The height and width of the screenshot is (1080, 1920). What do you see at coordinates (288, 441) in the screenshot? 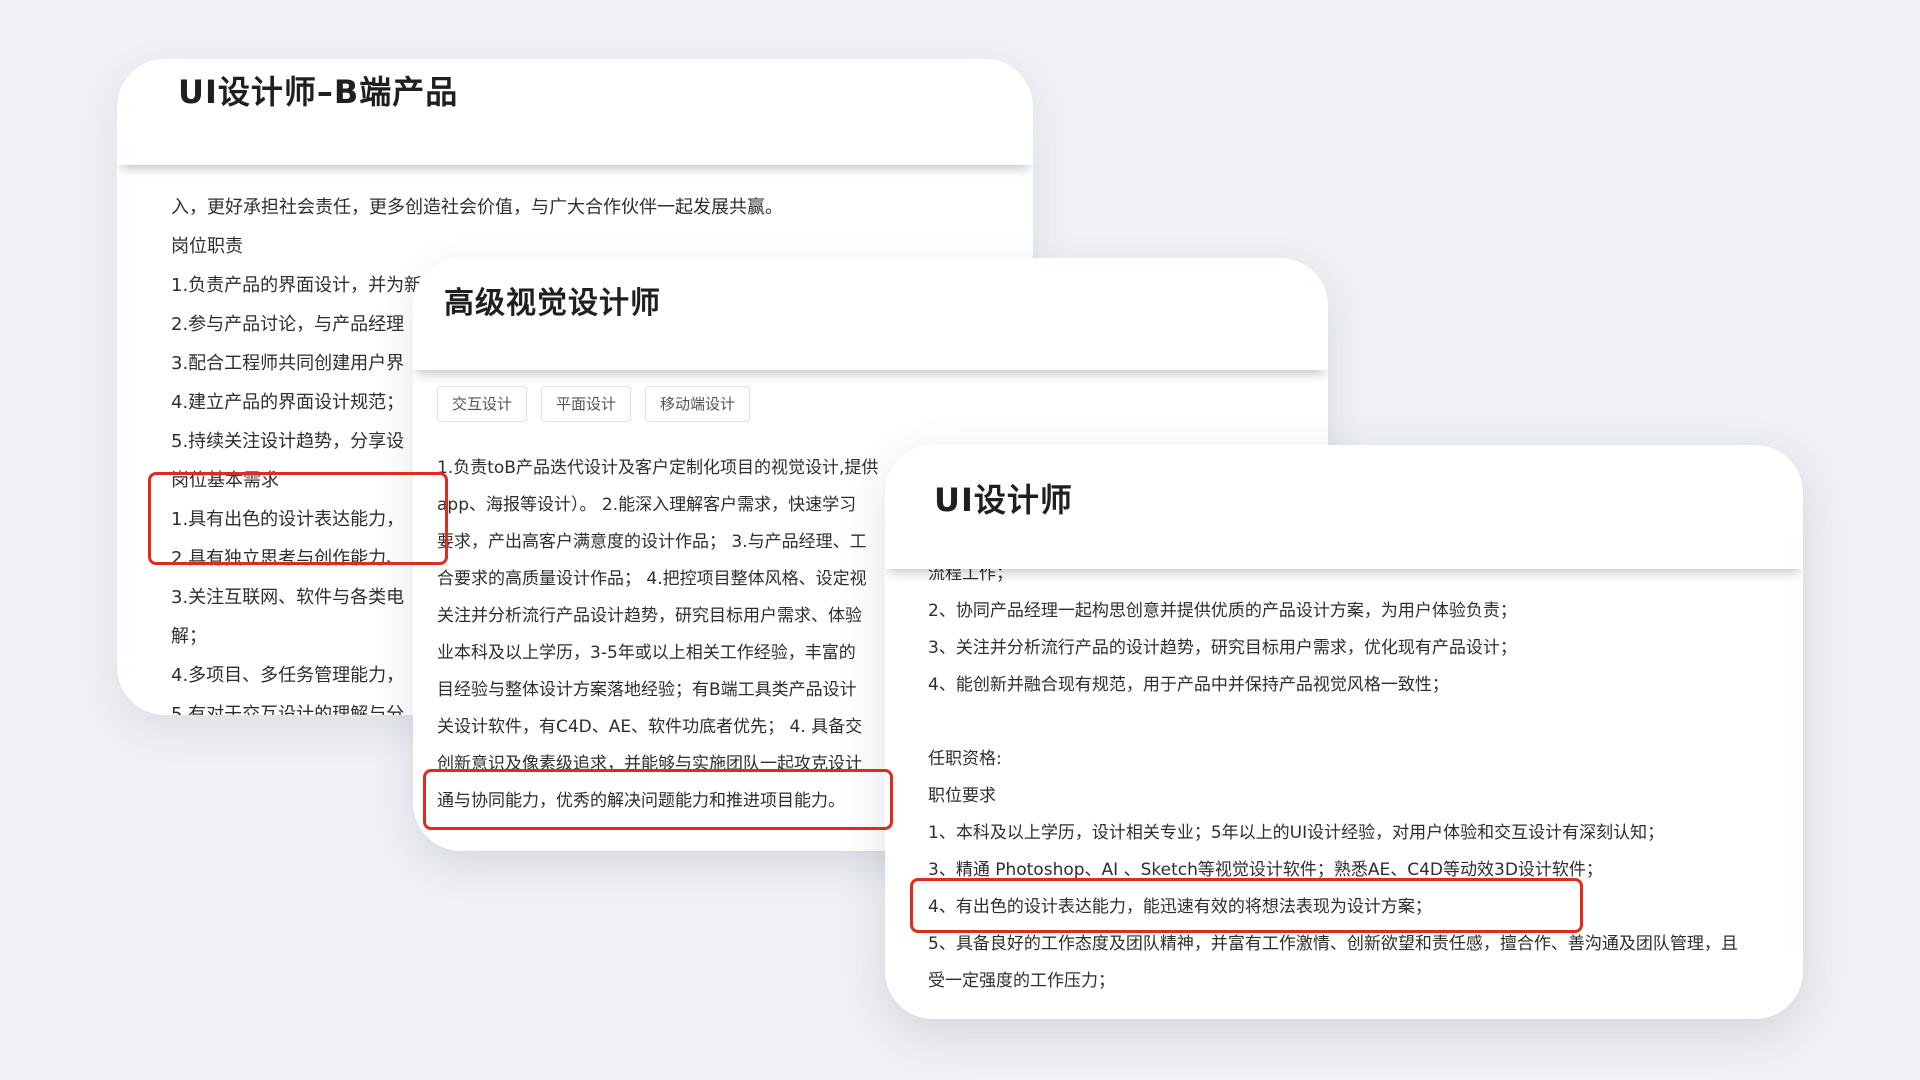
I see `description-line: 5.持续关注设计趋势，分享设` at bounding box center [288, 441].